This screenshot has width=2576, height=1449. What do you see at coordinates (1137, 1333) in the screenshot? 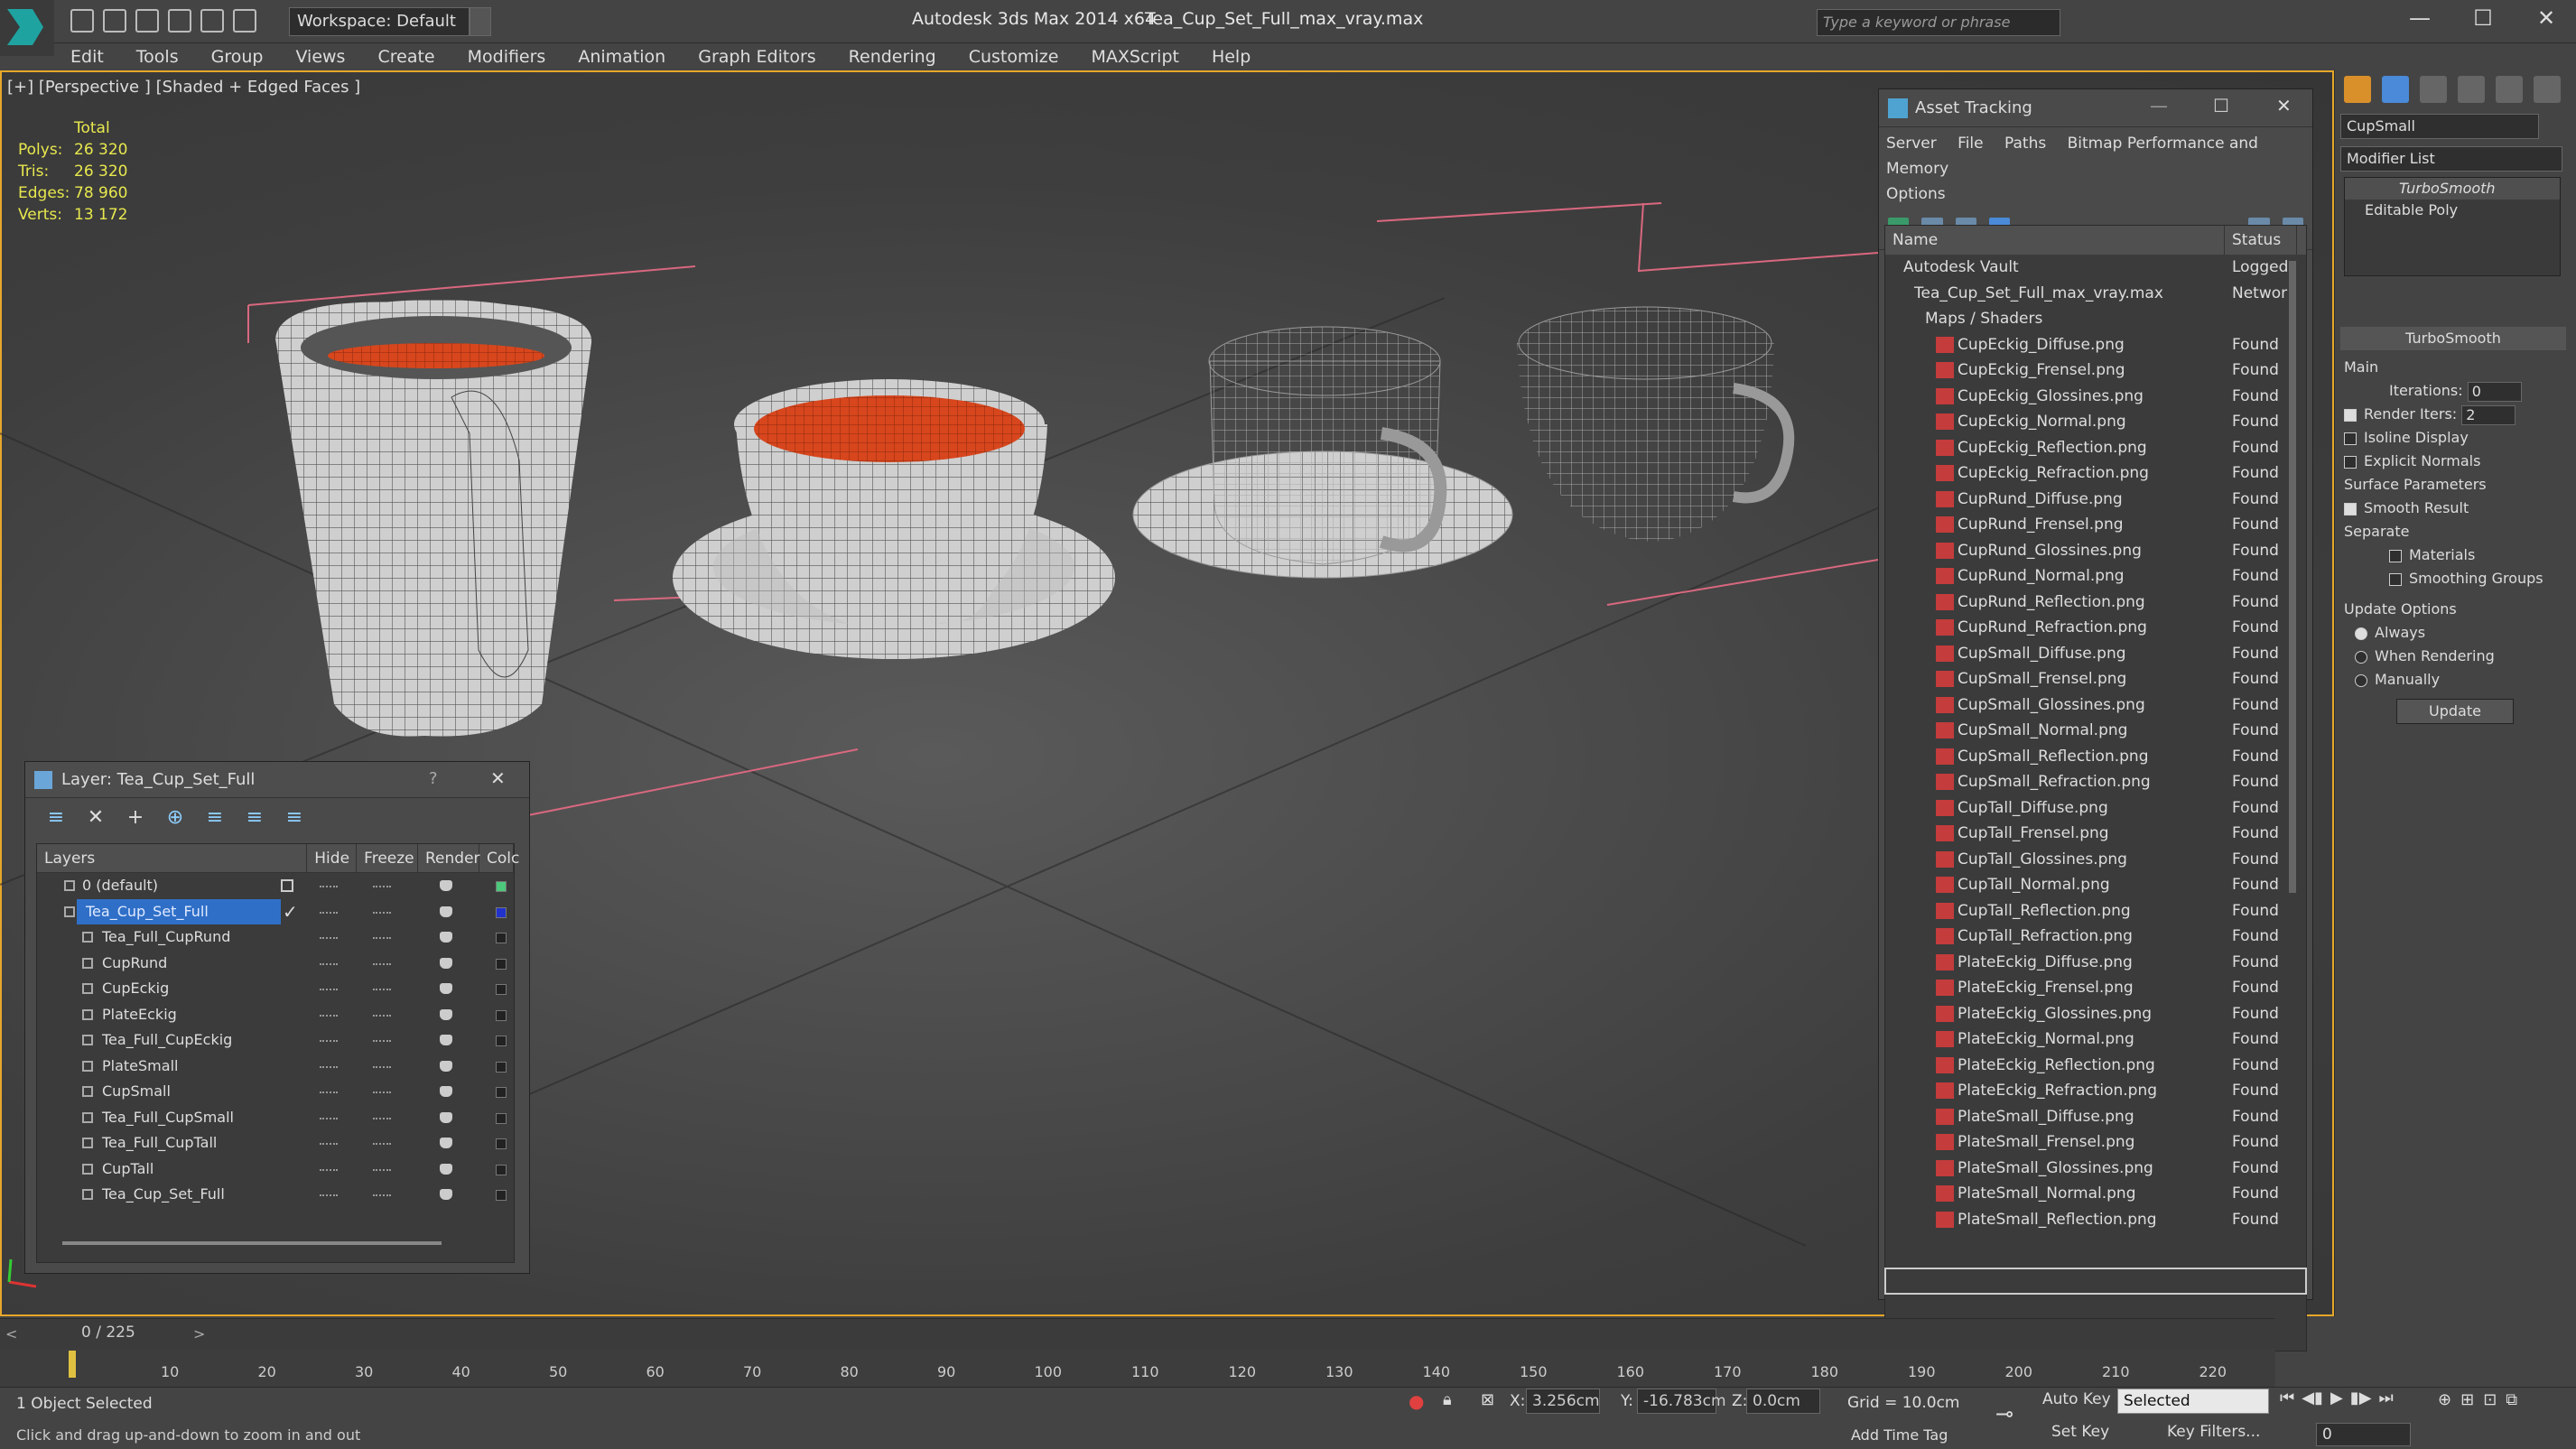
I see `time-slider` at bounding box center [1137, 1333].